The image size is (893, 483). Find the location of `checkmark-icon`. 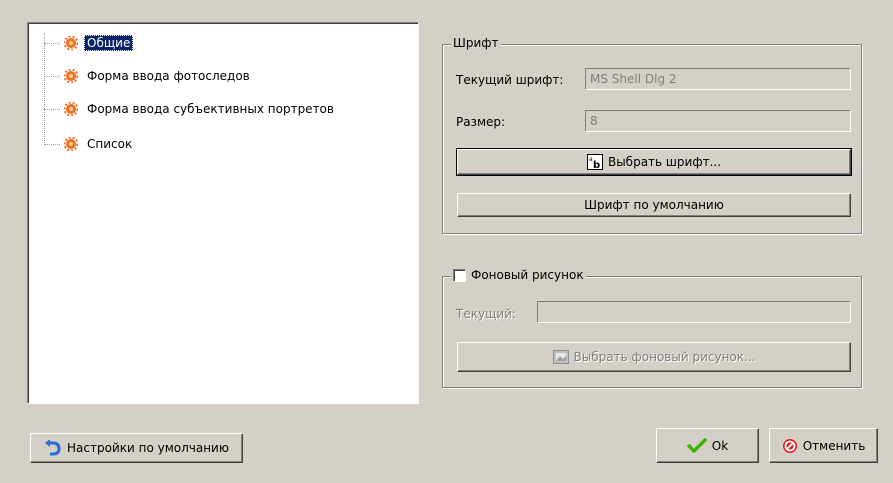

checkmark-icon is located at coordinates (697, 445).